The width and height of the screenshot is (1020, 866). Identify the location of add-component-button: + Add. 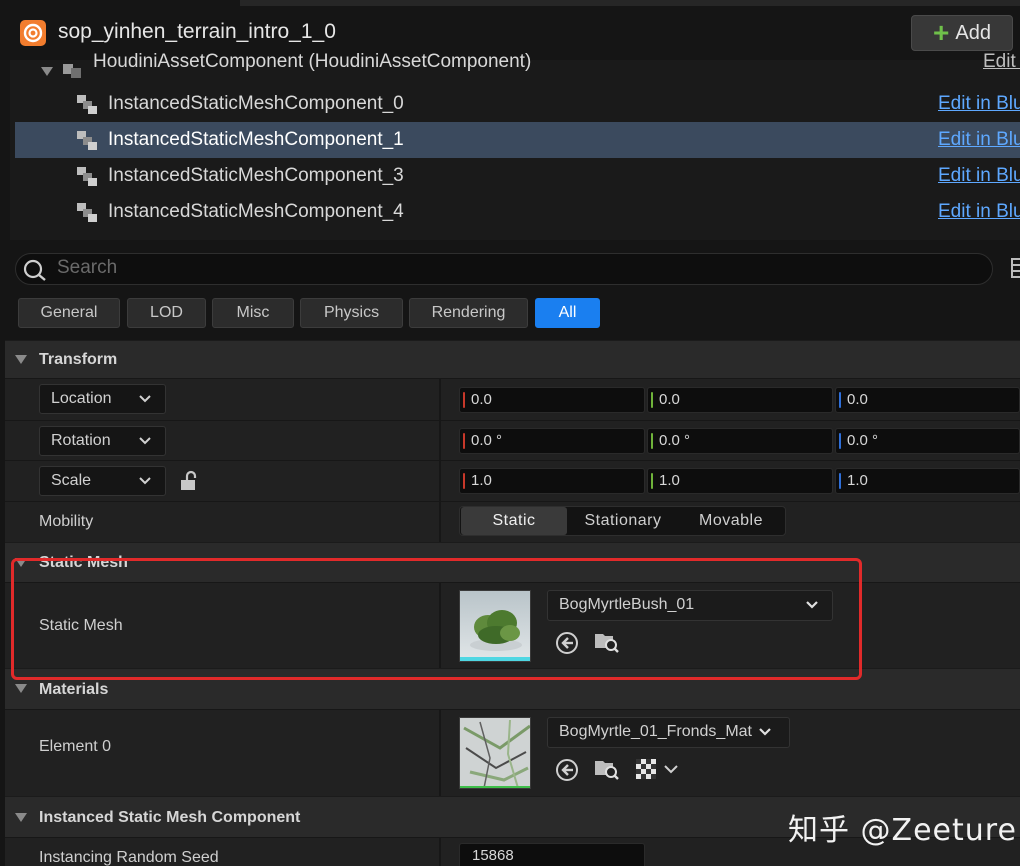
(962, 33).